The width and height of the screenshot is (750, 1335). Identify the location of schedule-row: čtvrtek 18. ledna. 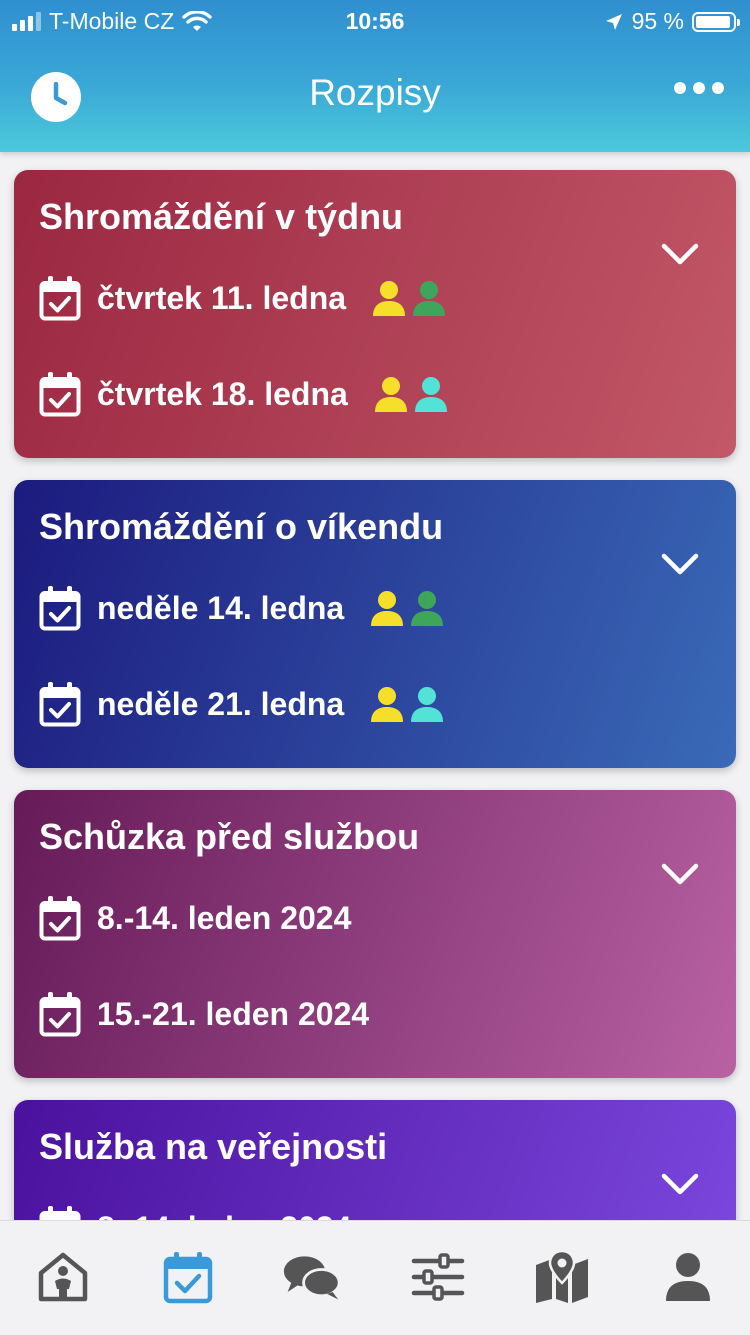
(243, 394).